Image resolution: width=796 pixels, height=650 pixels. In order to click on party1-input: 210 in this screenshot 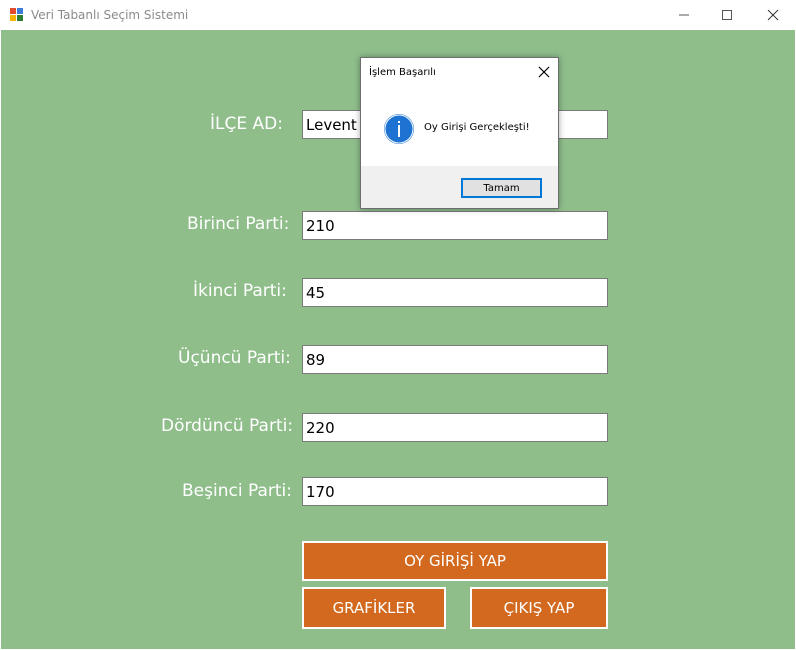, I will do `click(455, 225)`.